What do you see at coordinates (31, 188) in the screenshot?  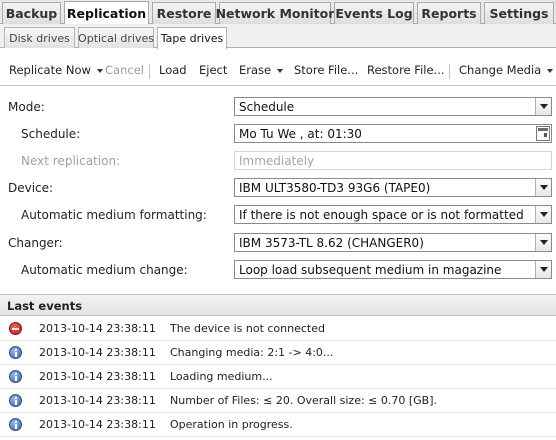 I see `device-label: Device:` at bounding box center [31, 188].